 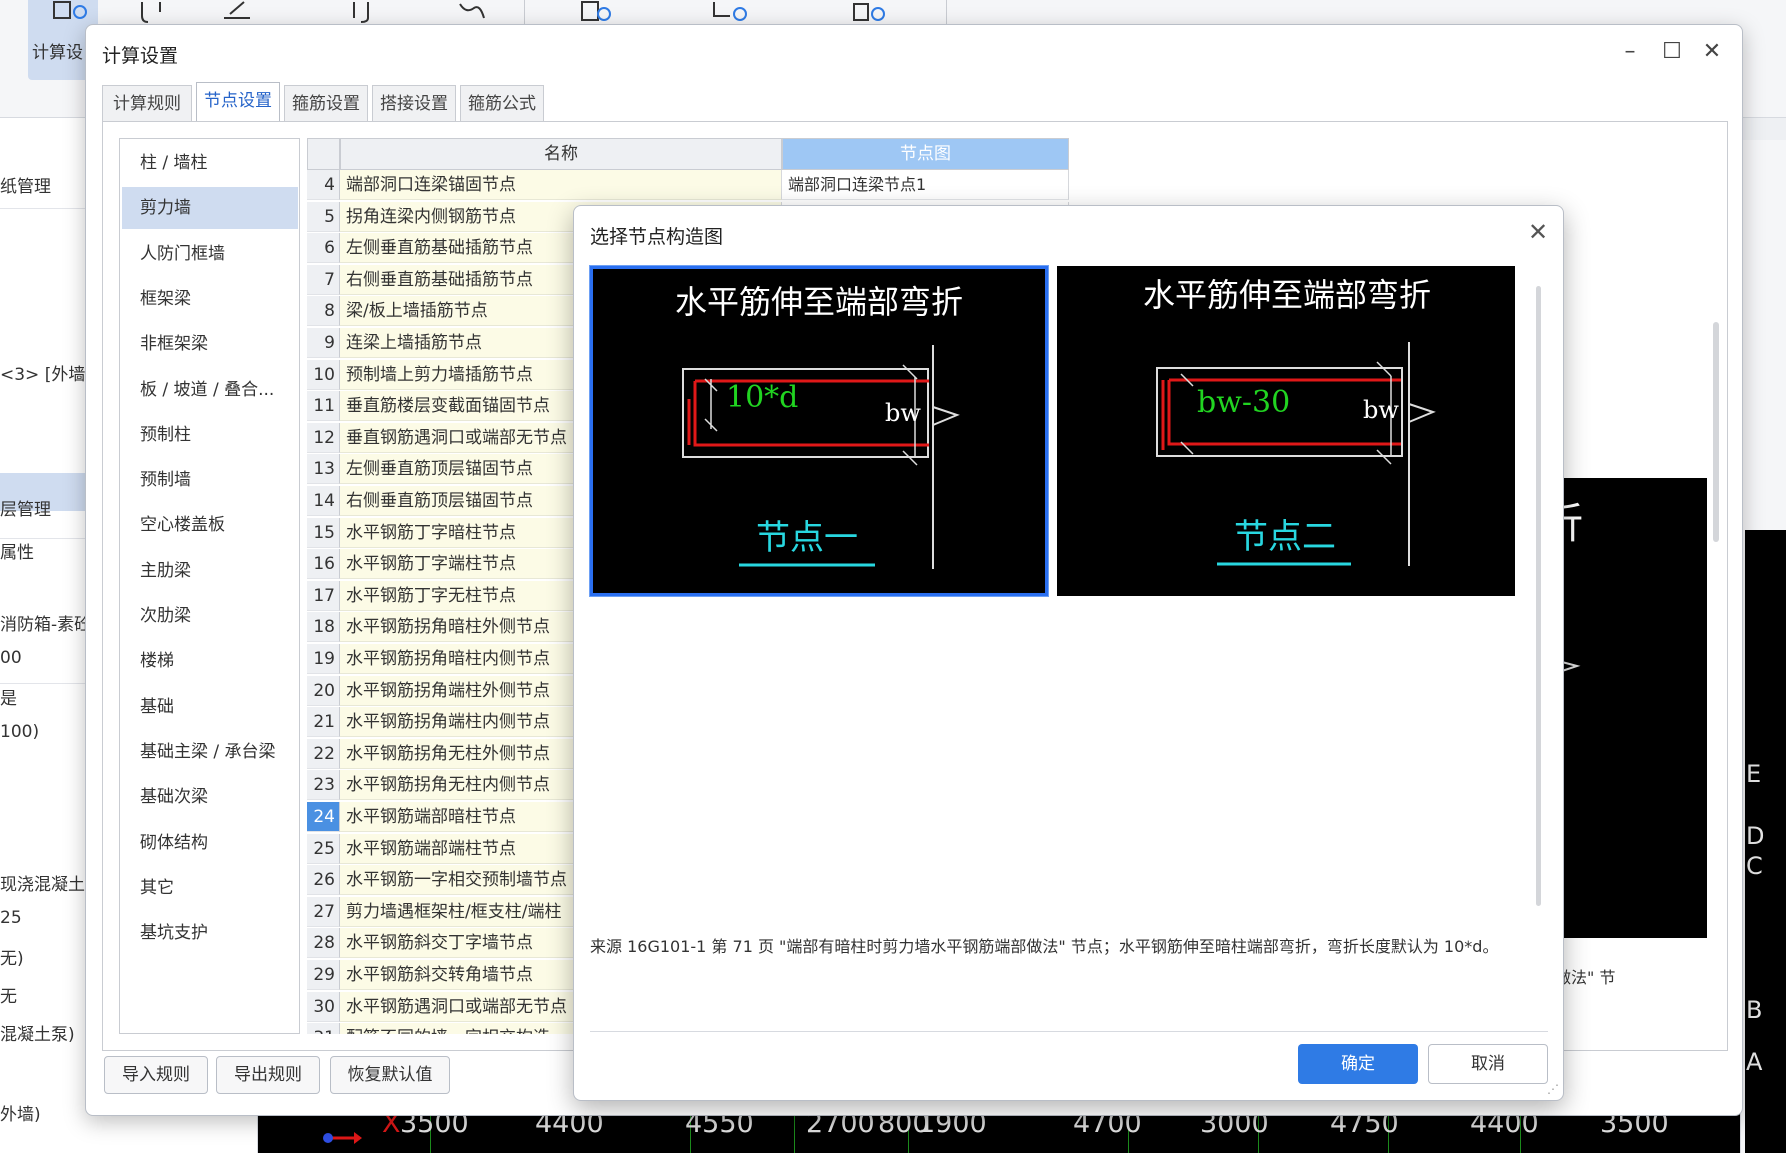 What do you see at coordinates (1488, 1064) in the screenshot?
I see `cancel-button: 取消` at bounding box center [1488, 1064].